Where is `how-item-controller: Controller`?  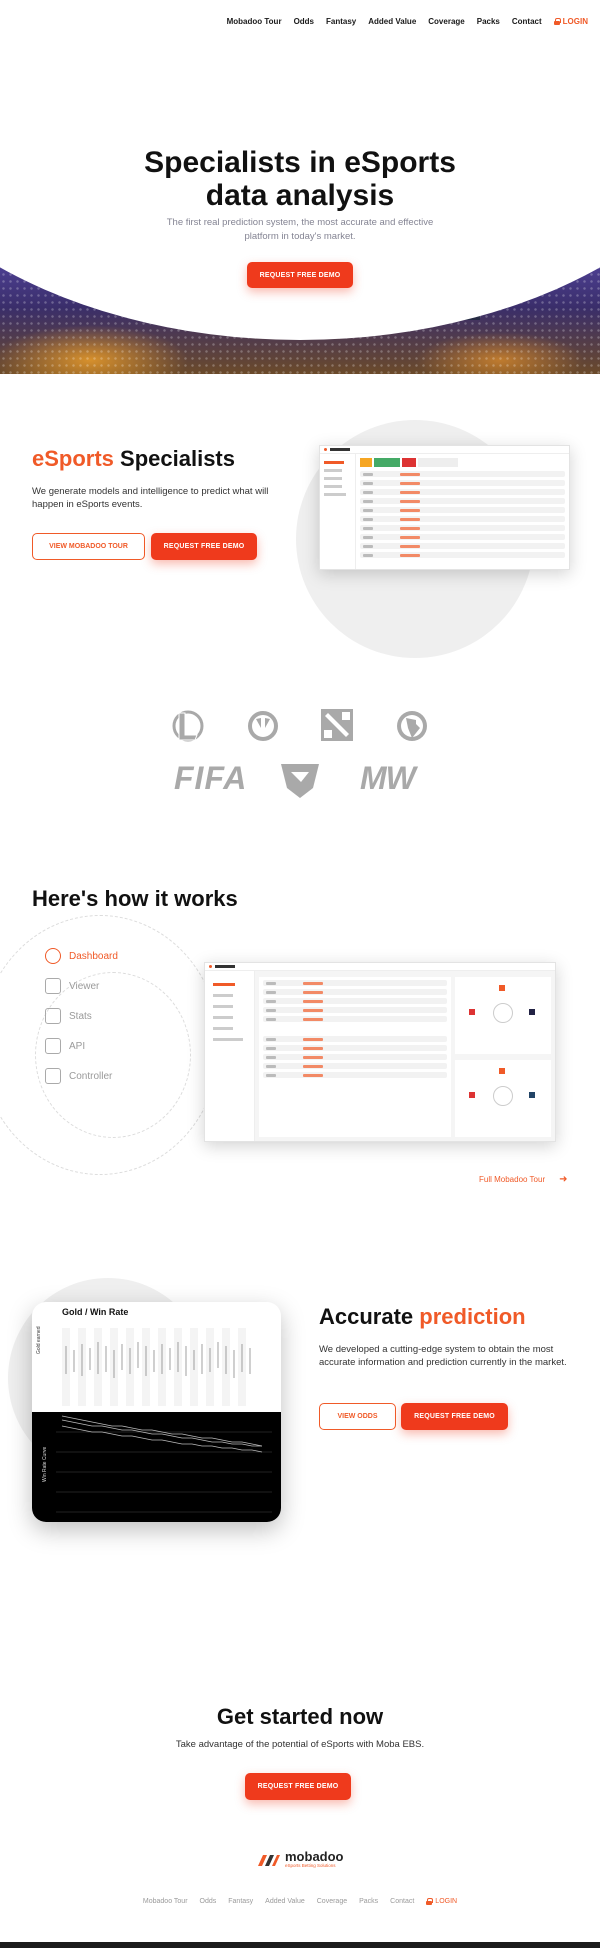
how-item-controller: Controller is located at coordinates (78, 1076).